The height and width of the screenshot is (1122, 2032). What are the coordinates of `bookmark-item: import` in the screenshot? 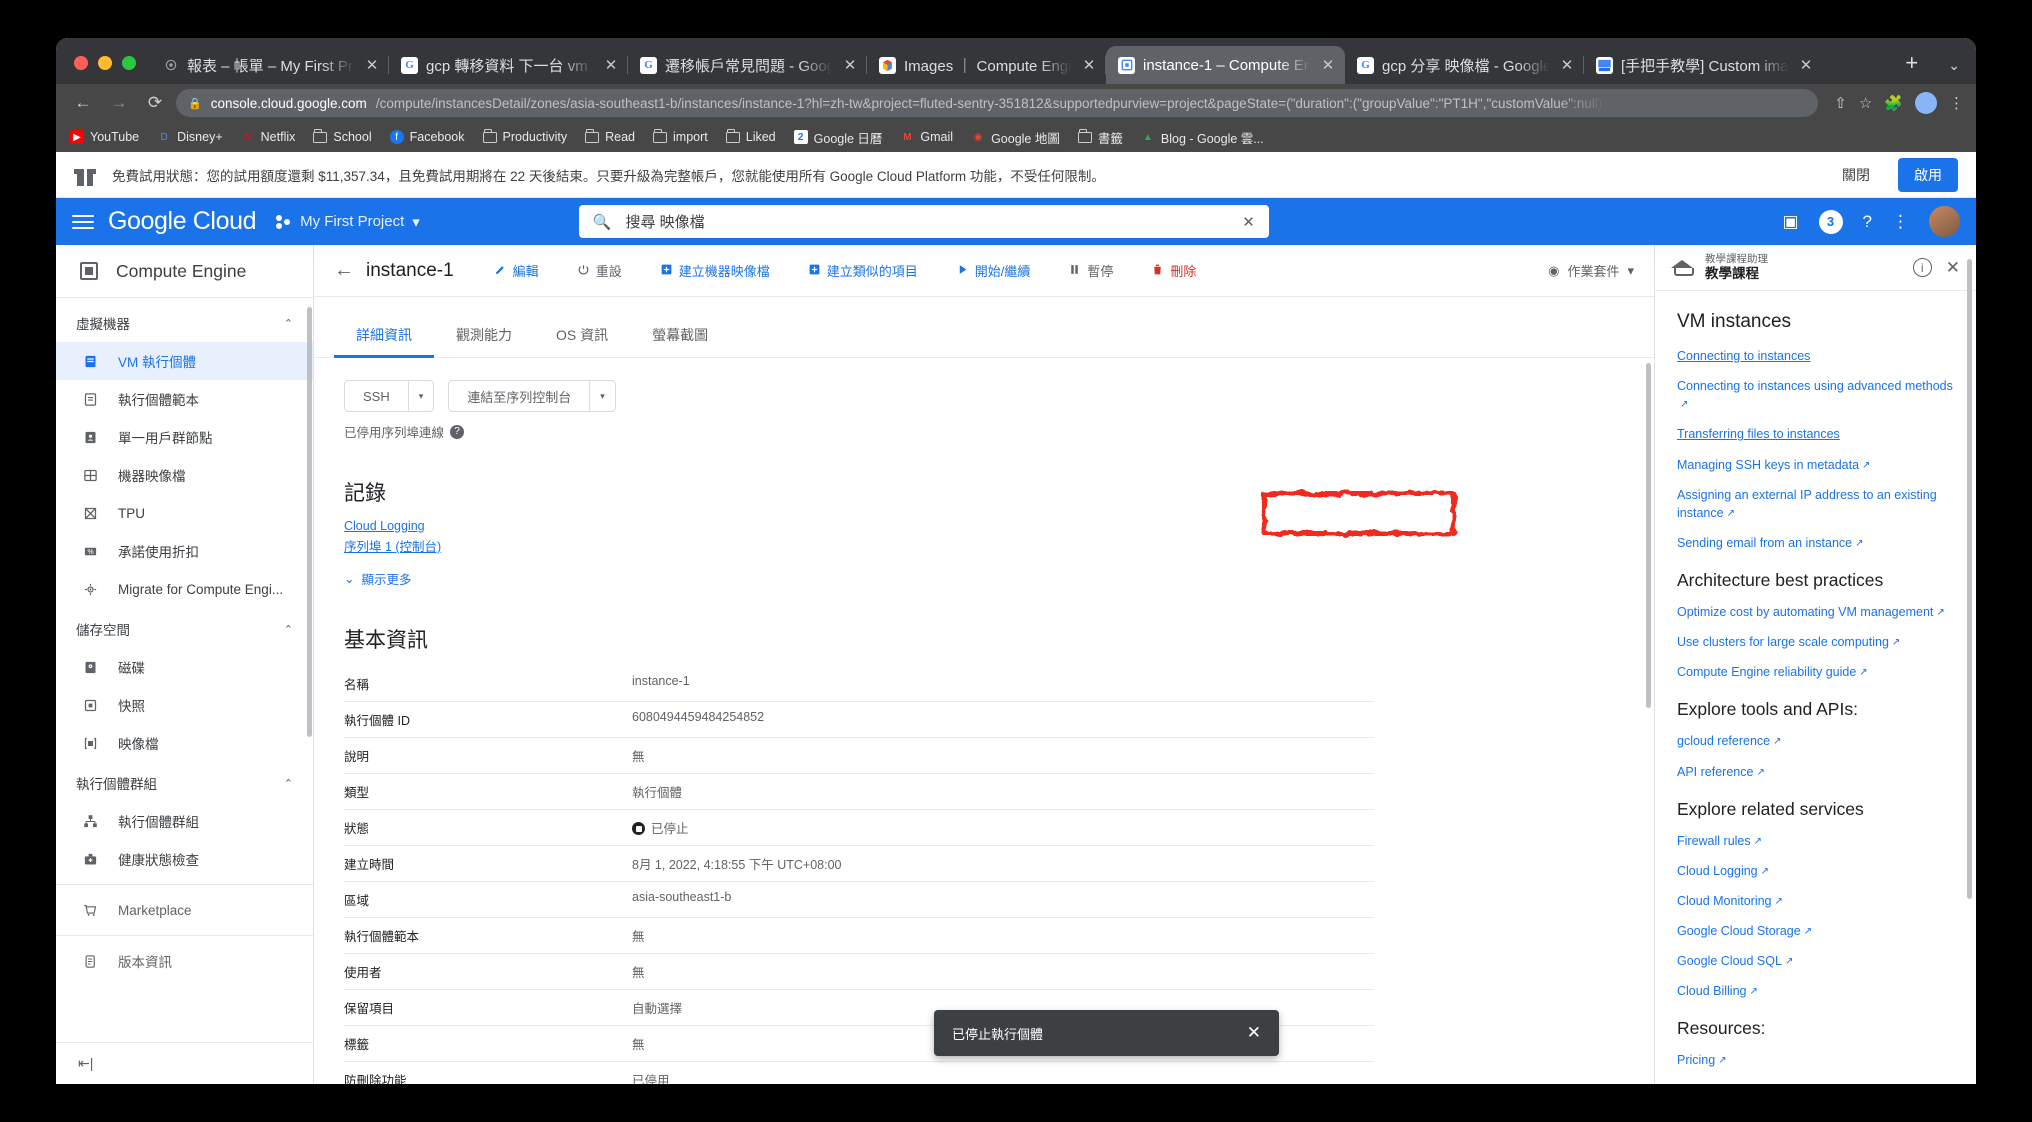 It's located at (680, 136).